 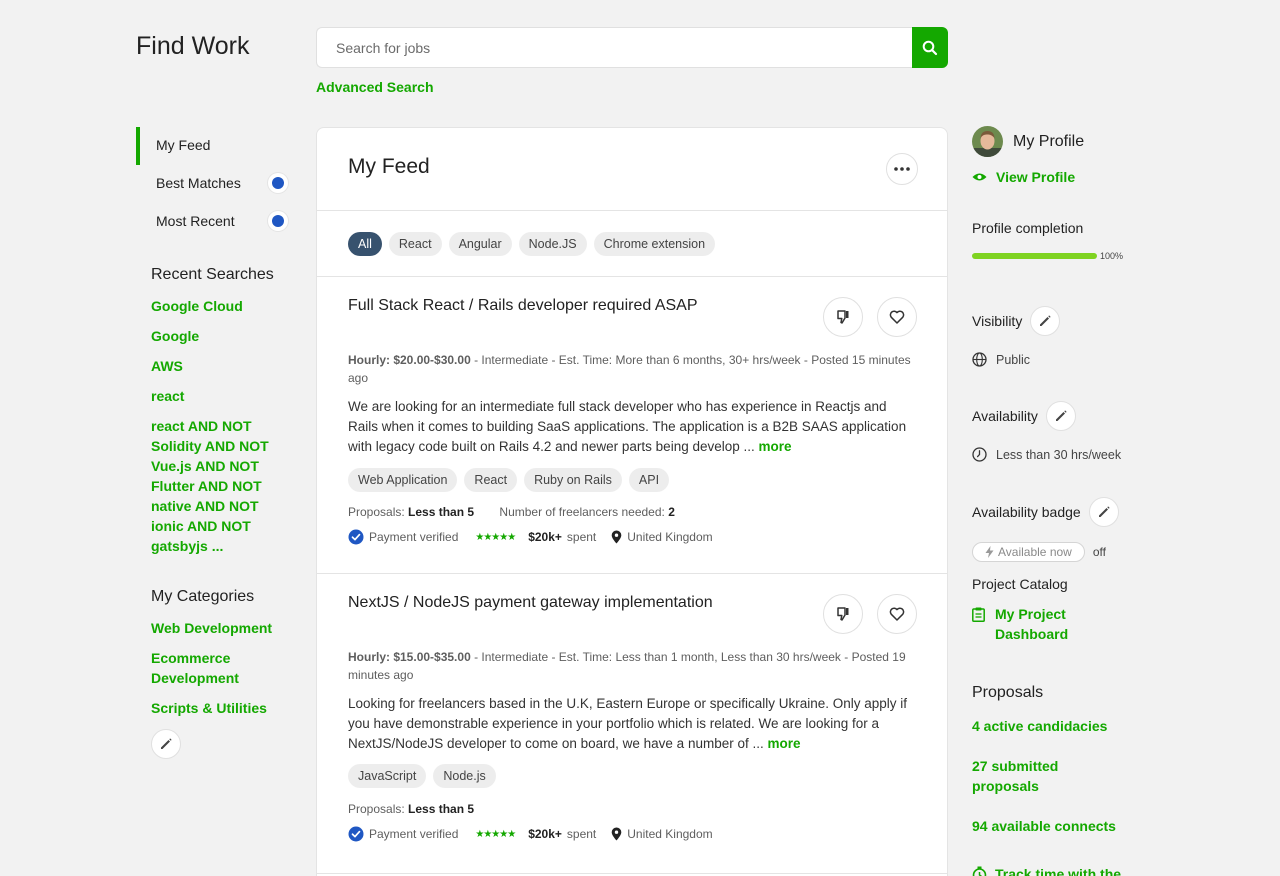 What do you see at coordinates (1028, 228) in the screenshot?
I see `profile-completion-label: Profile completion` at bounding box center [1028, 228].